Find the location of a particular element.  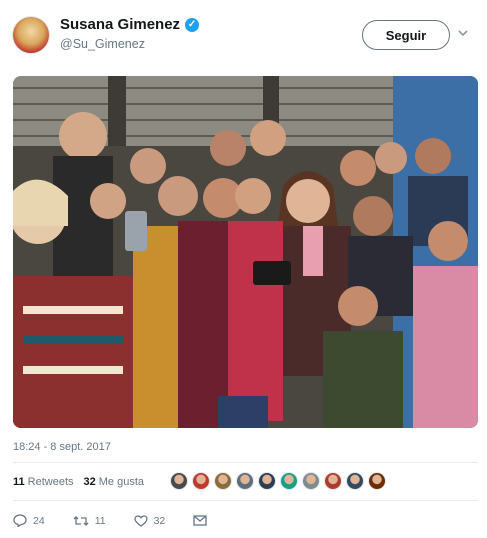

liker-avatars is located at coordinates (278, 481).